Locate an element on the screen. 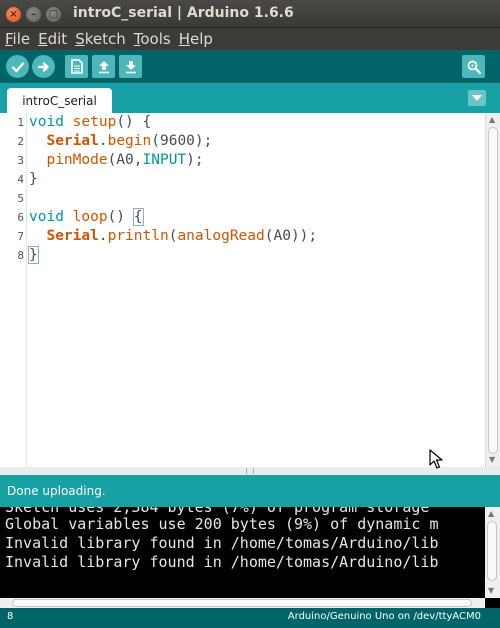 Image resolution: width=500 pixels, height=628 pixels. verify-icon is located at coordinates (17, 66).